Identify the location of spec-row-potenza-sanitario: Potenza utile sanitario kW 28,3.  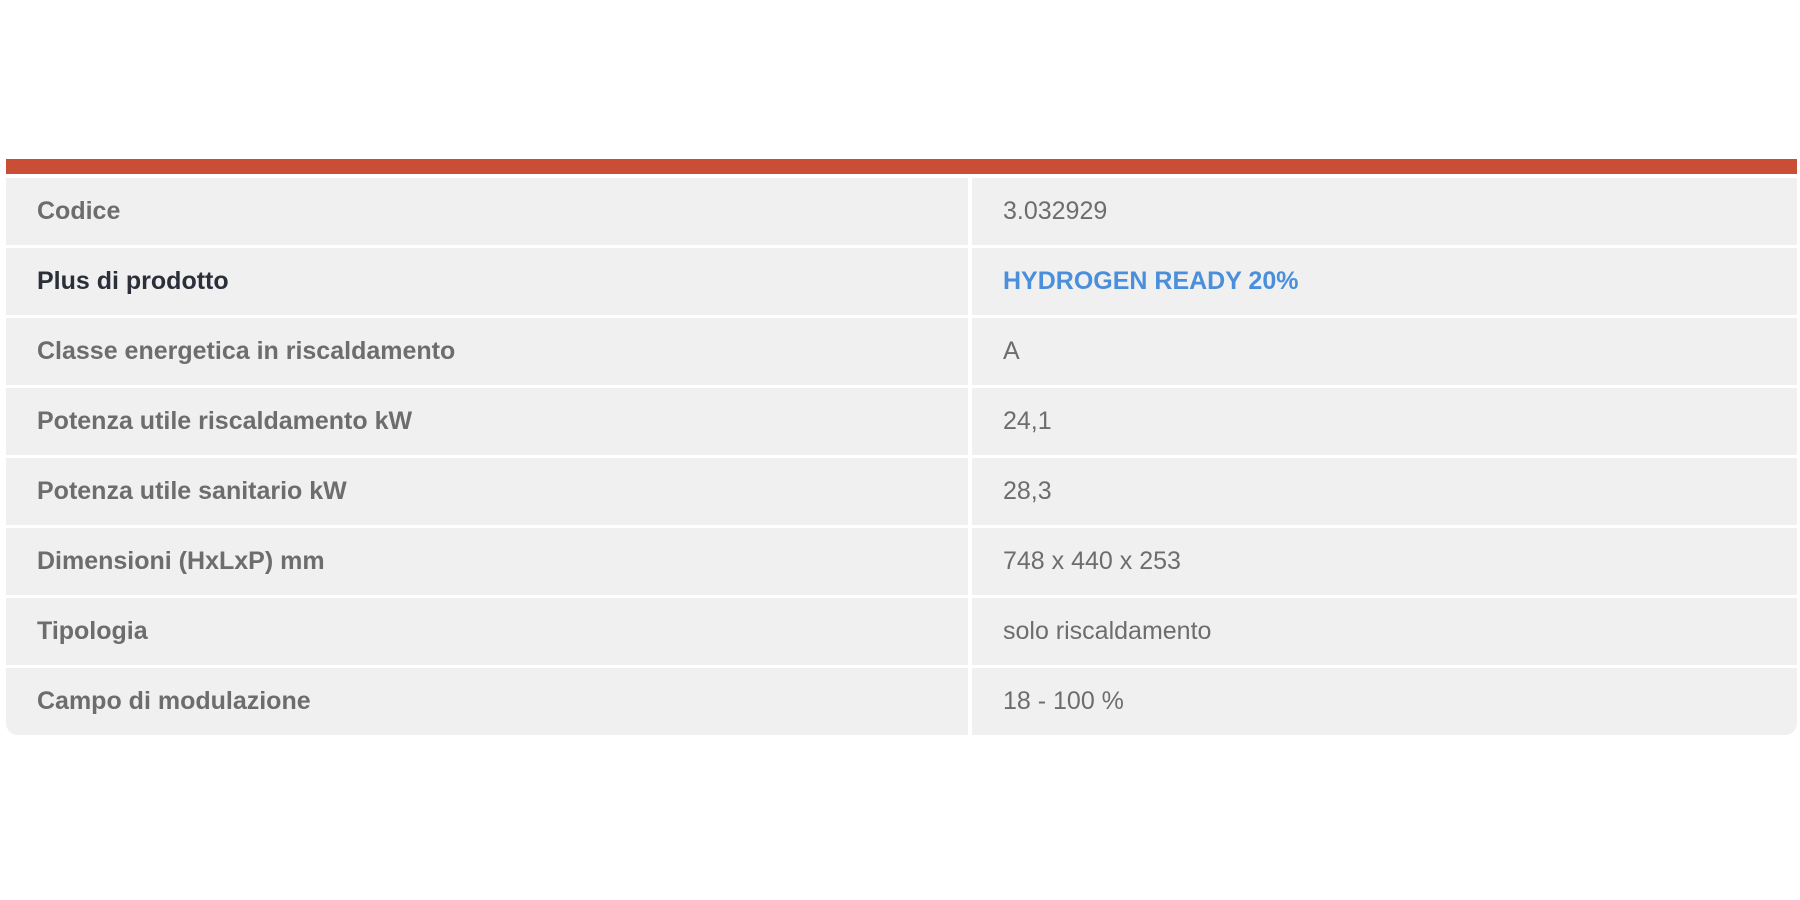
(901, 493).